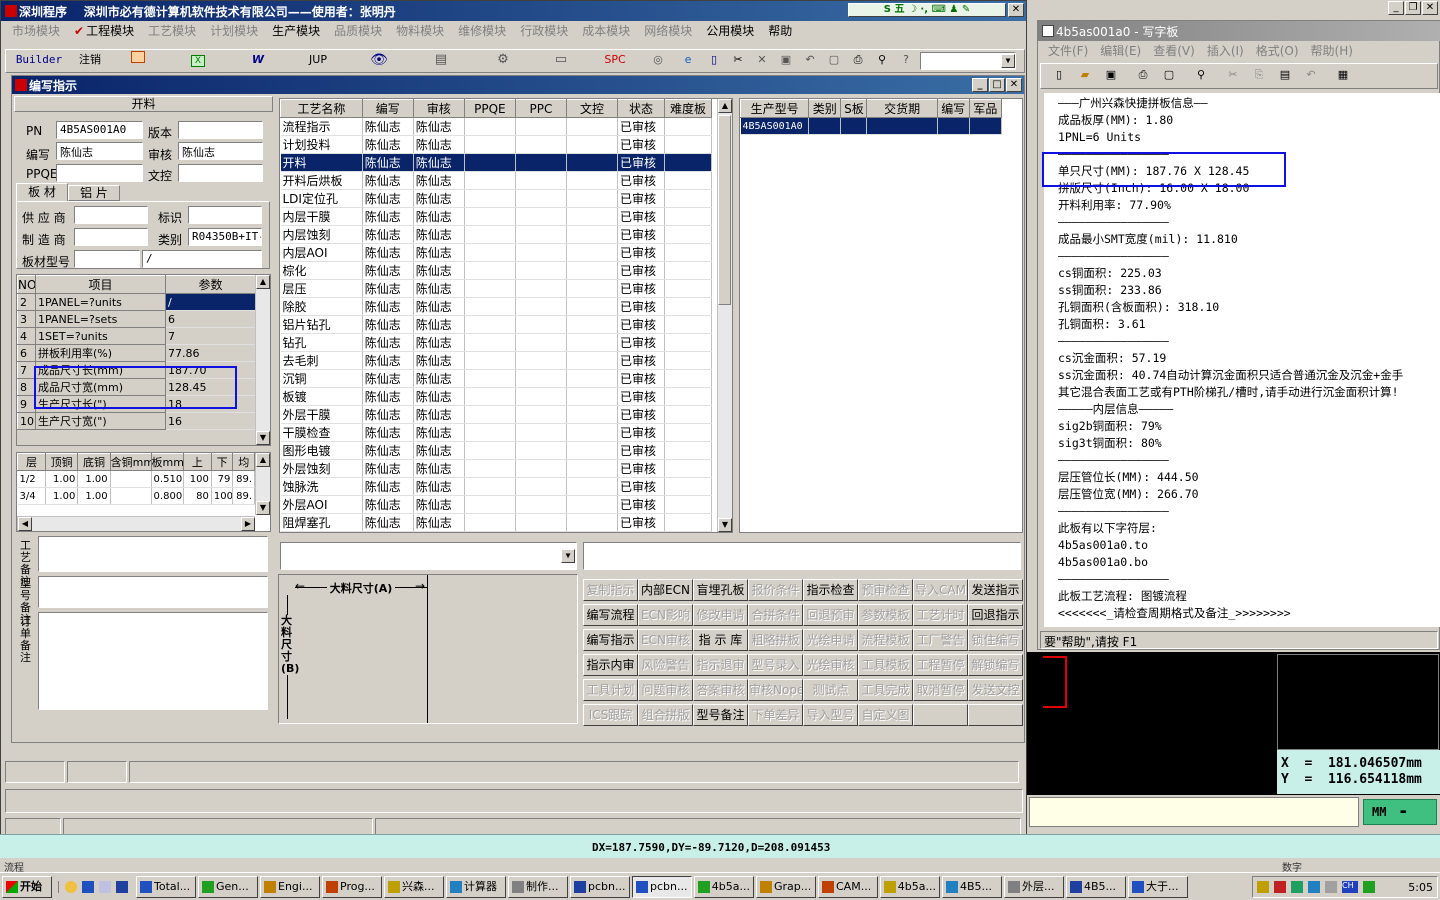 Image resolution: width=1440 pixels, height=900 pixels. I want to click on process-row: 开料后烘板 陈仙志 陈仙志 已审核, so click(496, 180).